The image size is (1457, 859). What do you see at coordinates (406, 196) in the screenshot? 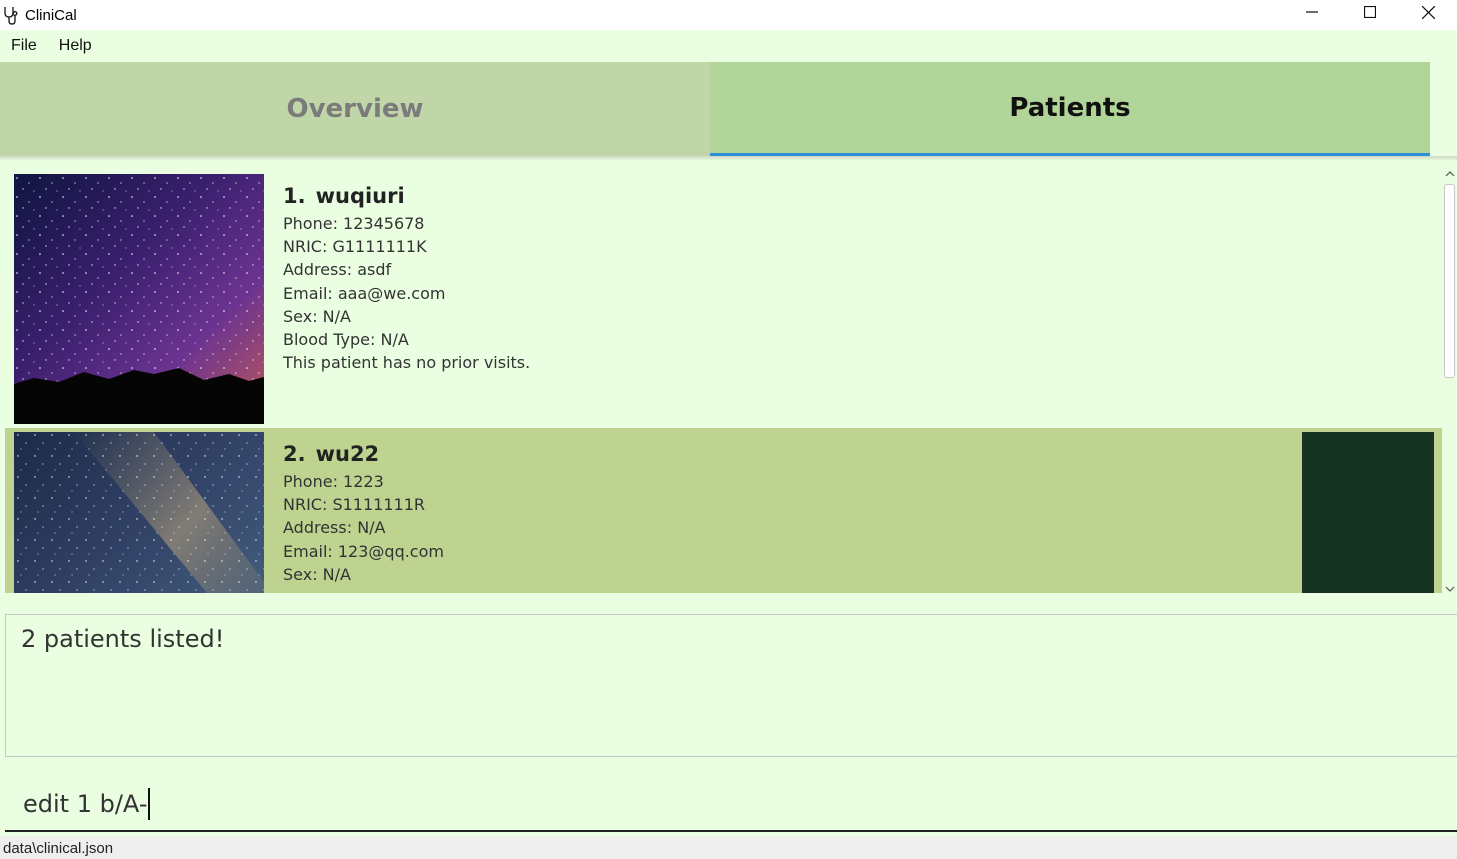
I see `patient-name: 1. wuqiuri` at bounding box center [406, 196].